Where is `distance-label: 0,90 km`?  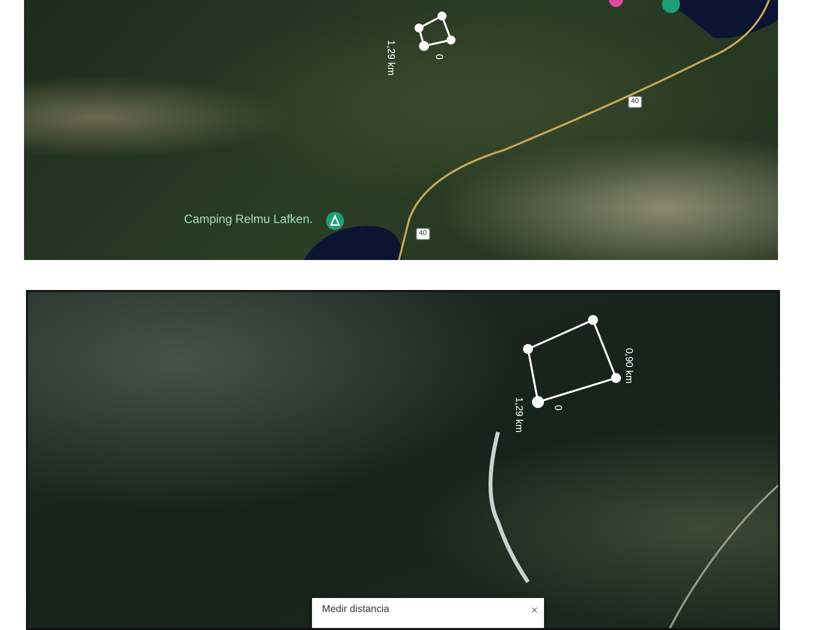 distance-label: 0,90 km is located at coordinates (628, 366).